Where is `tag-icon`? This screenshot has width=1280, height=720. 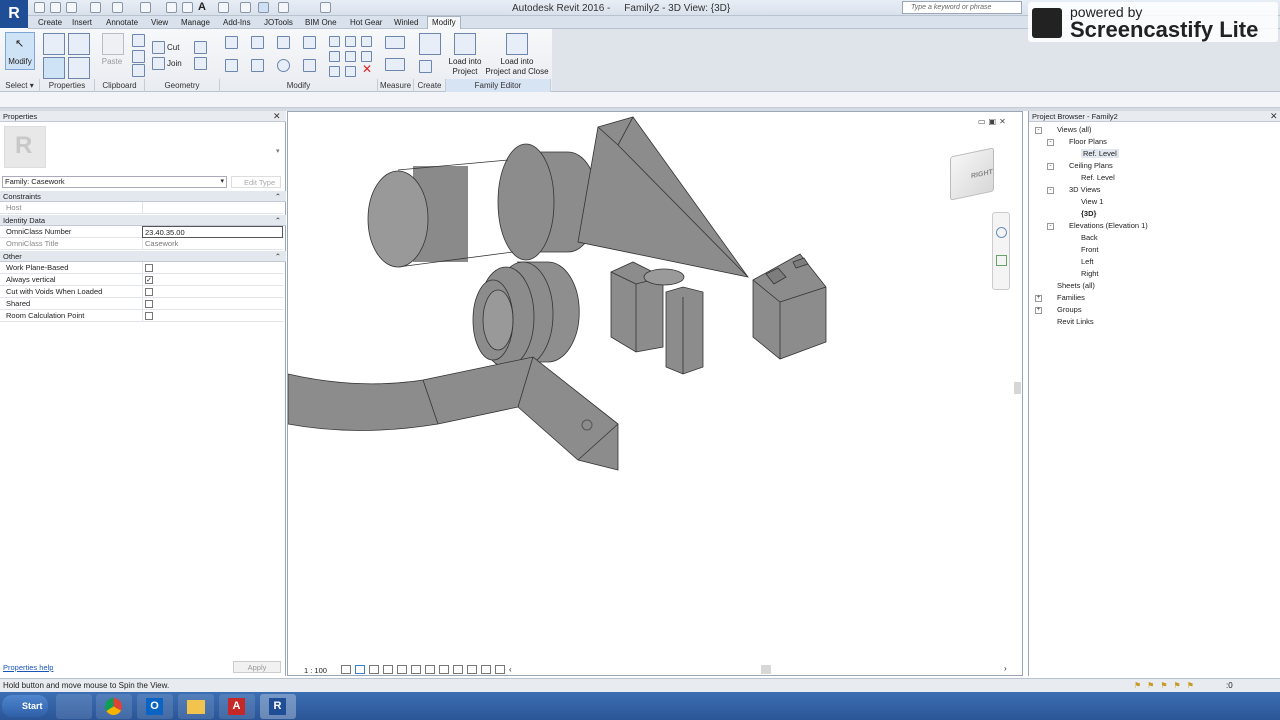 tag-icon is located at coordinates (187, 7).